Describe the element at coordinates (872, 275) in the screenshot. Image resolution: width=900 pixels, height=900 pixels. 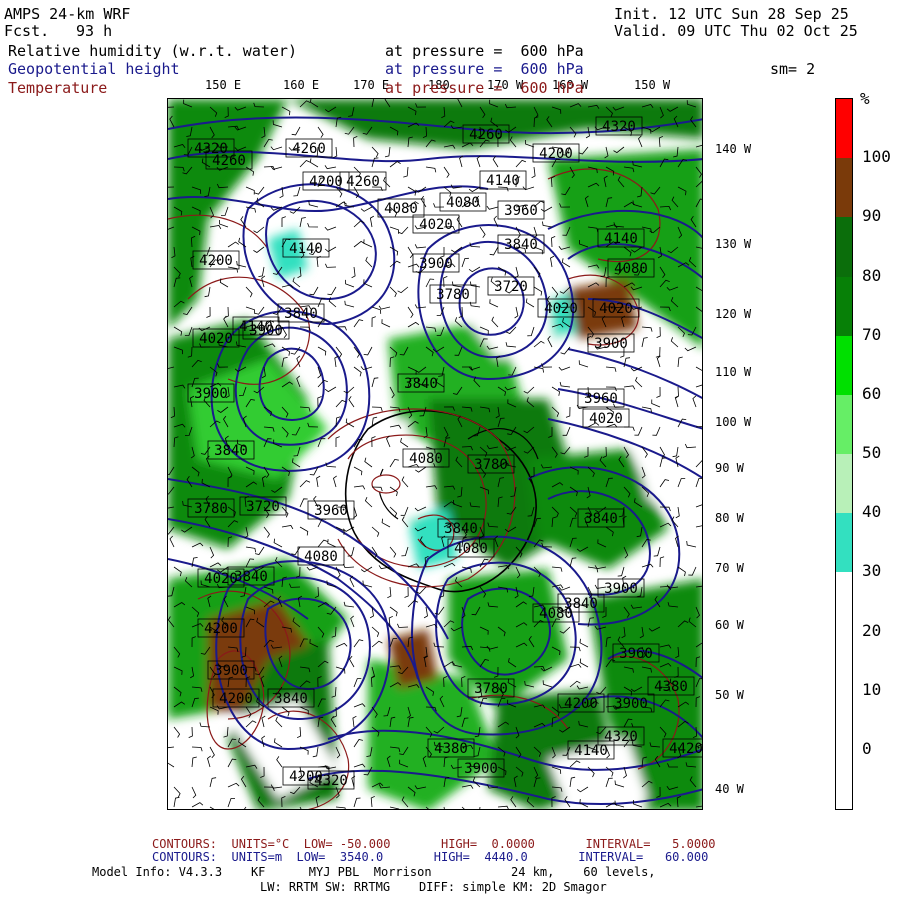
I see `colorbar-tick-label: 80` at that location.